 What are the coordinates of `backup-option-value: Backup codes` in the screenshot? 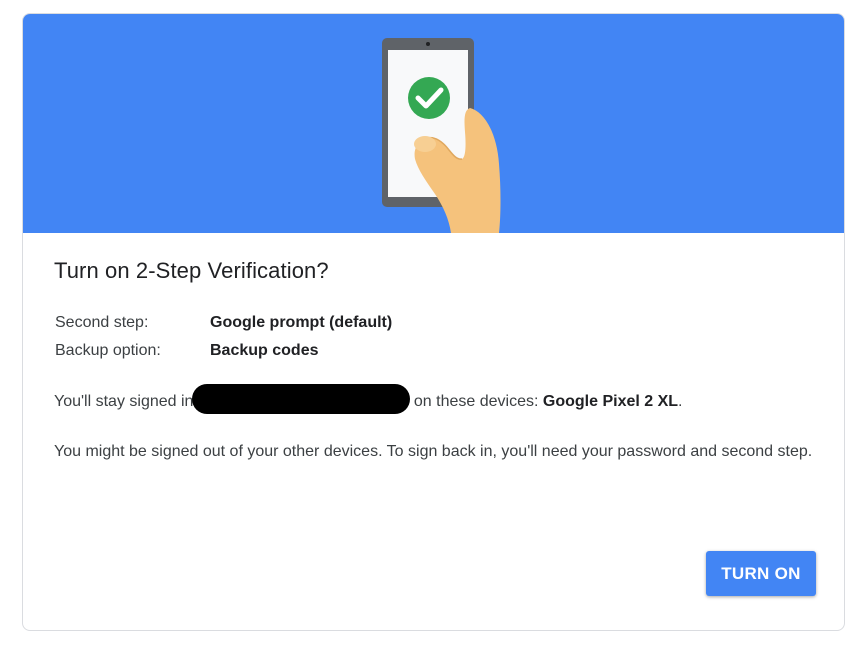 It's located at (264, 350).